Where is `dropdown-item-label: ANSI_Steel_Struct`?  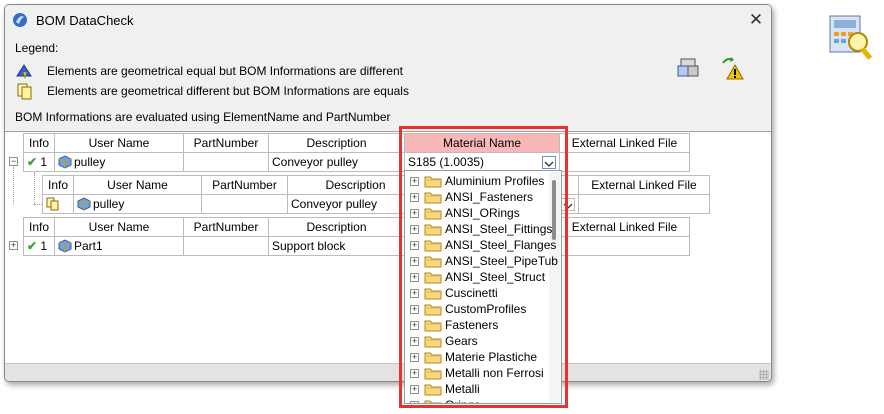 dropdown-item-label: ANSI_Steel_Struct is located at coordinates (495, 277).